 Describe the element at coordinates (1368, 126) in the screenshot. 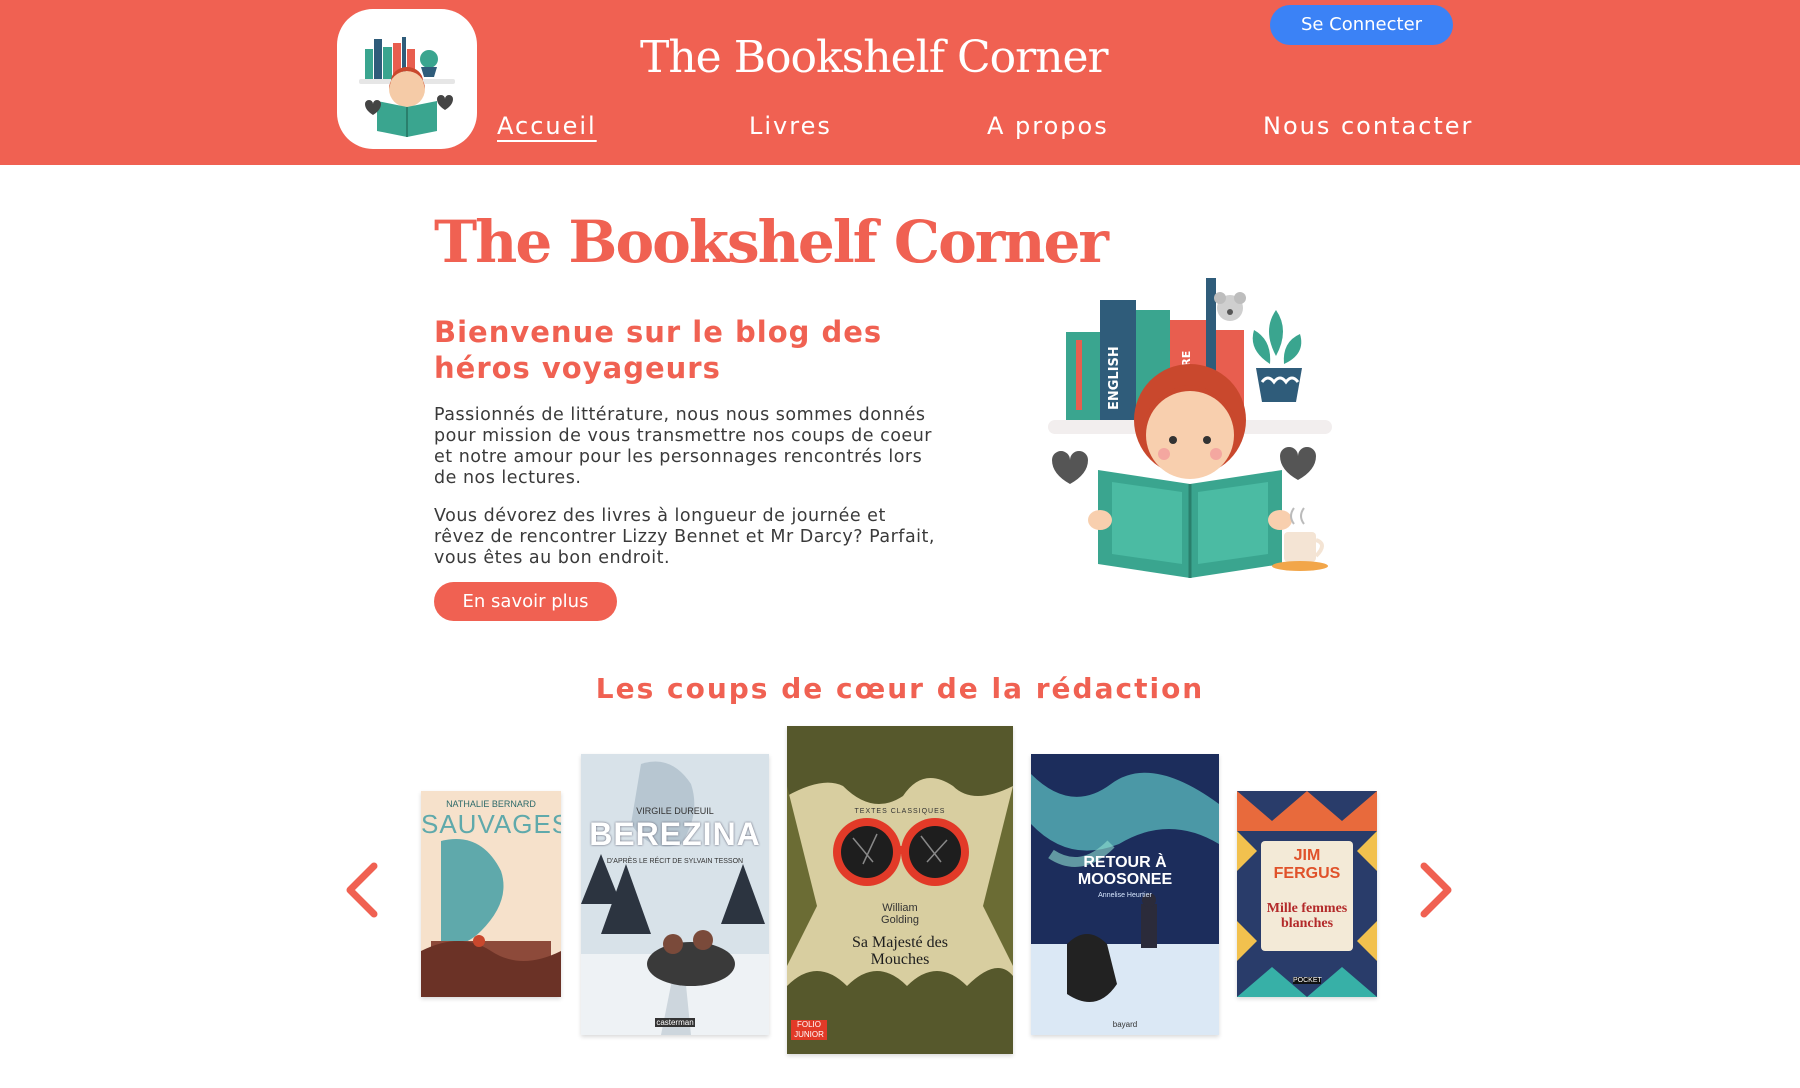

I see `nav-item-nous-contacter: Nous contacter` at that location.